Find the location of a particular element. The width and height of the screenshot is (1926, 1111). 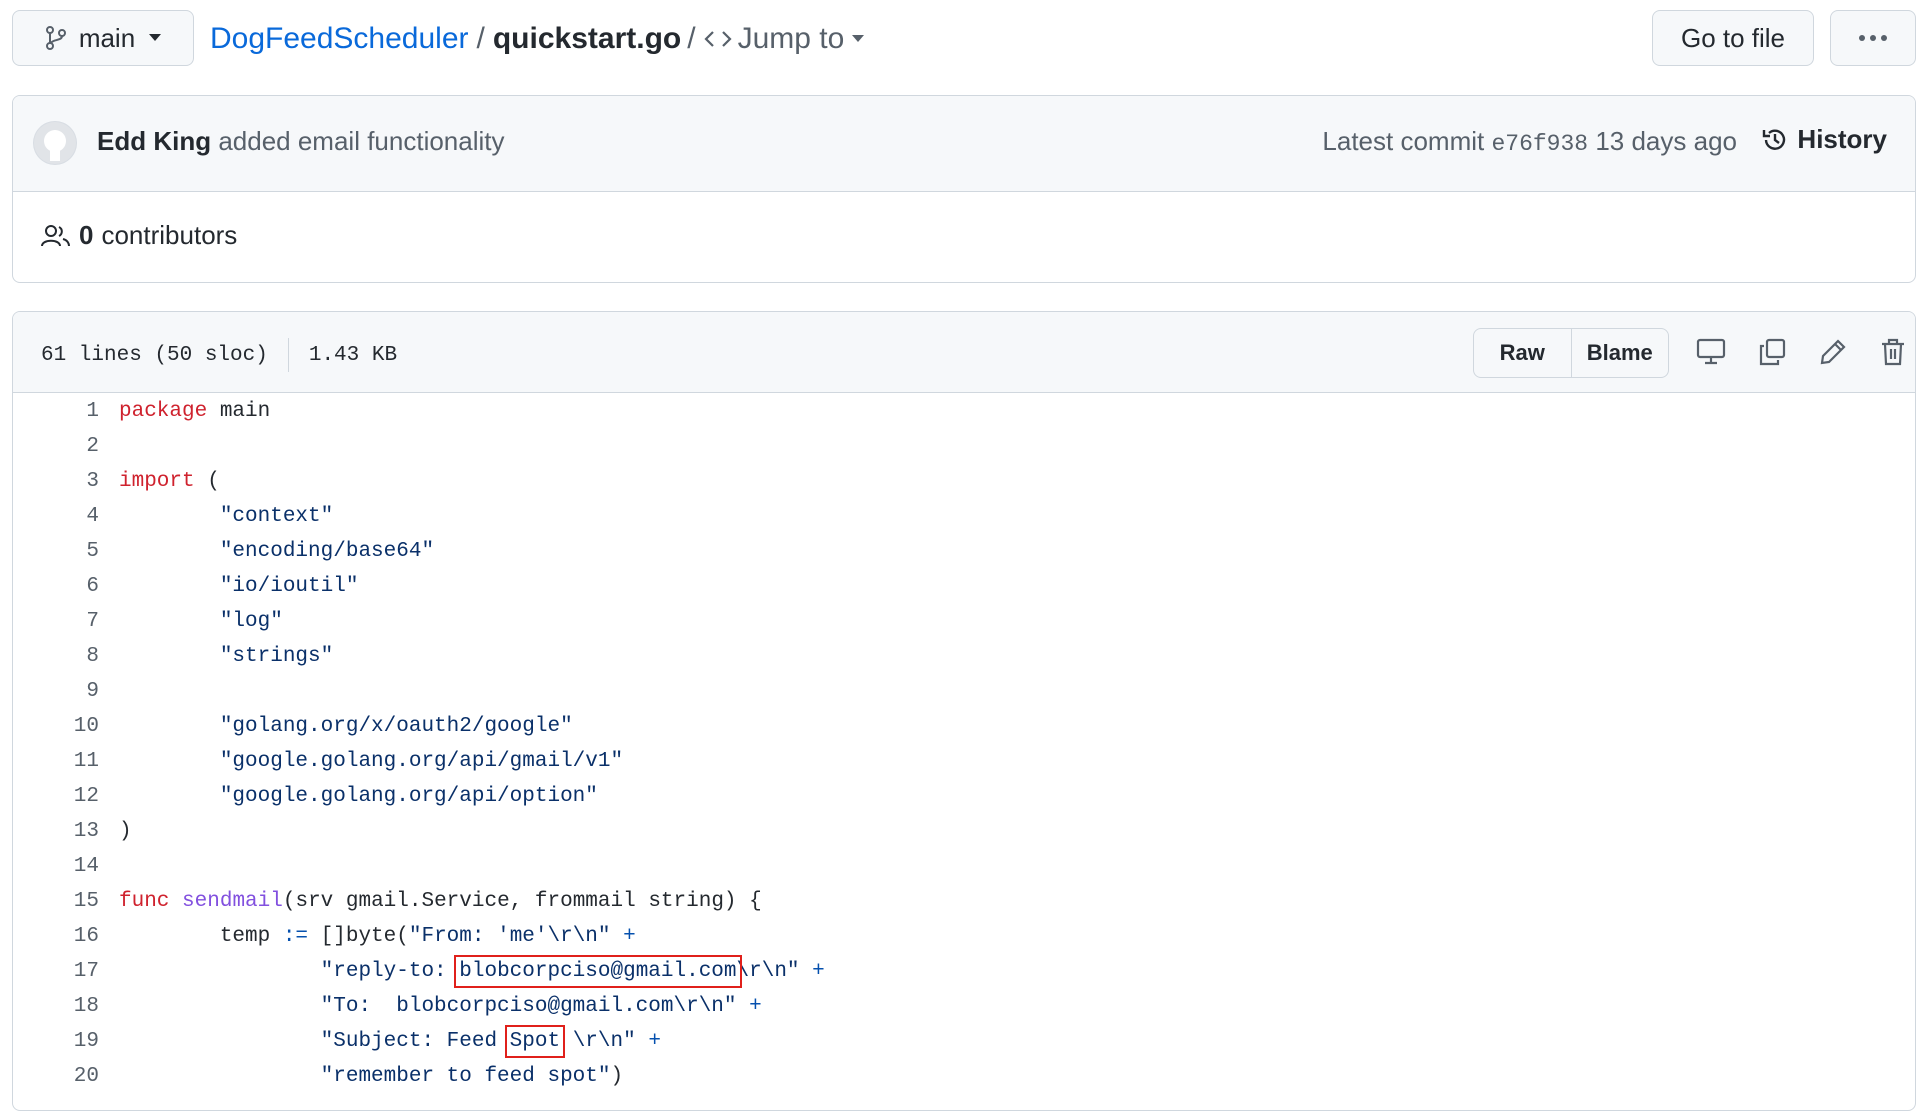

code-line: 18 "To: blobcorpciso@gmail.com\r\n" + is located at coordinates (964, 1006).